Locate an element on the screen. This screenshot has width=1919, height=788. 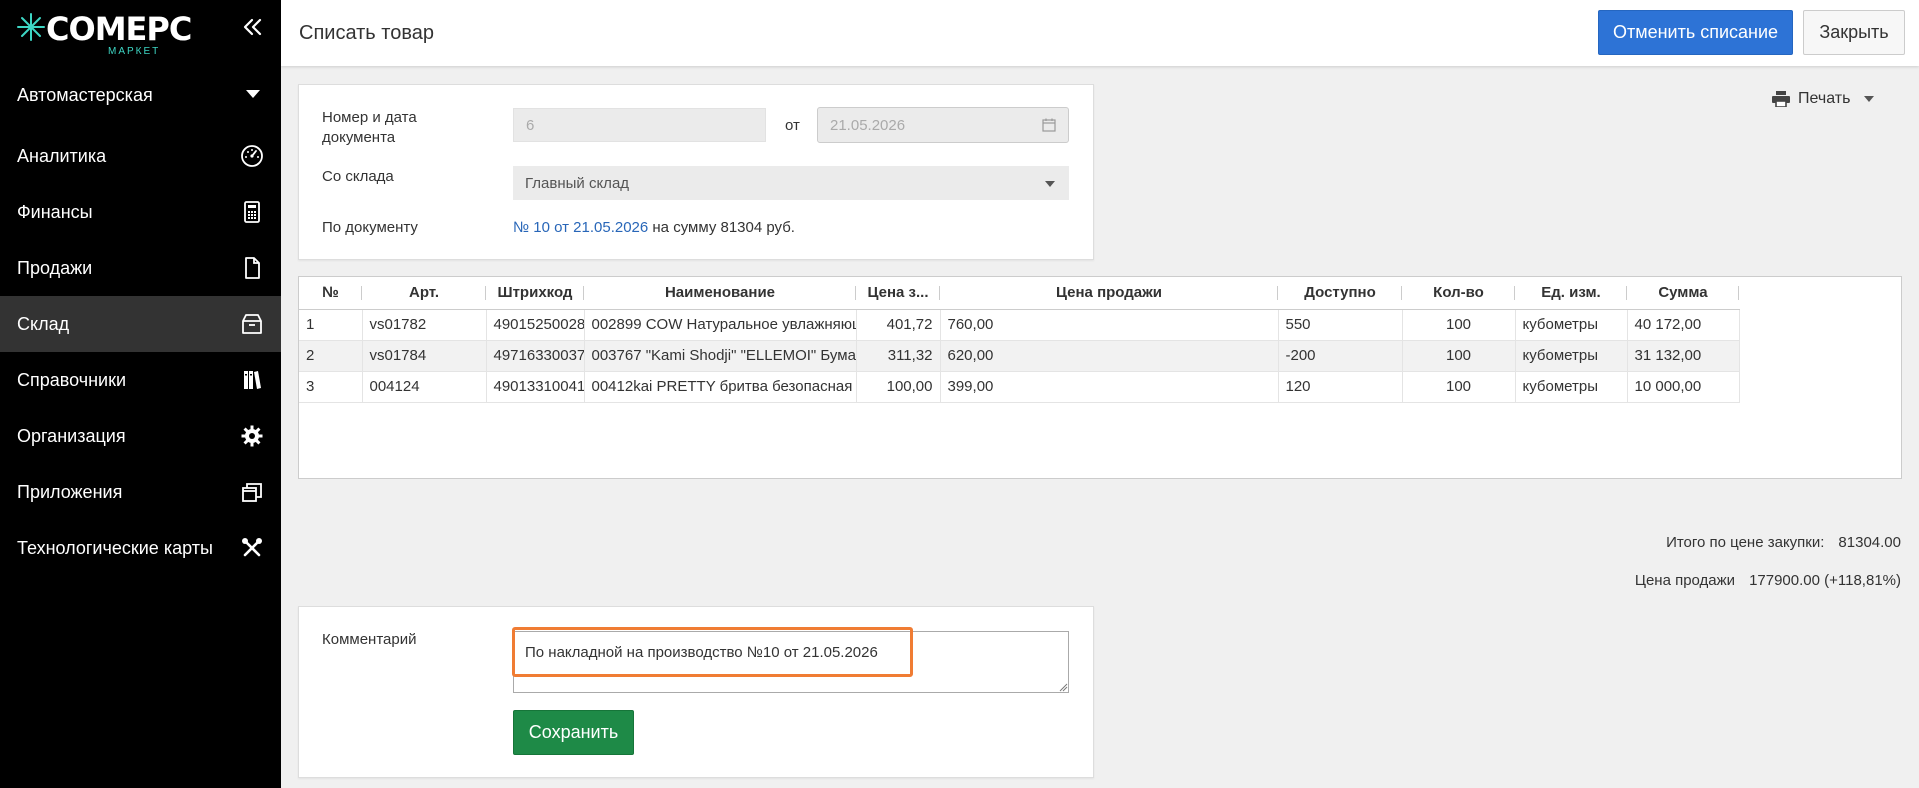
date-from-label: от is located at coordinates (792, 125).